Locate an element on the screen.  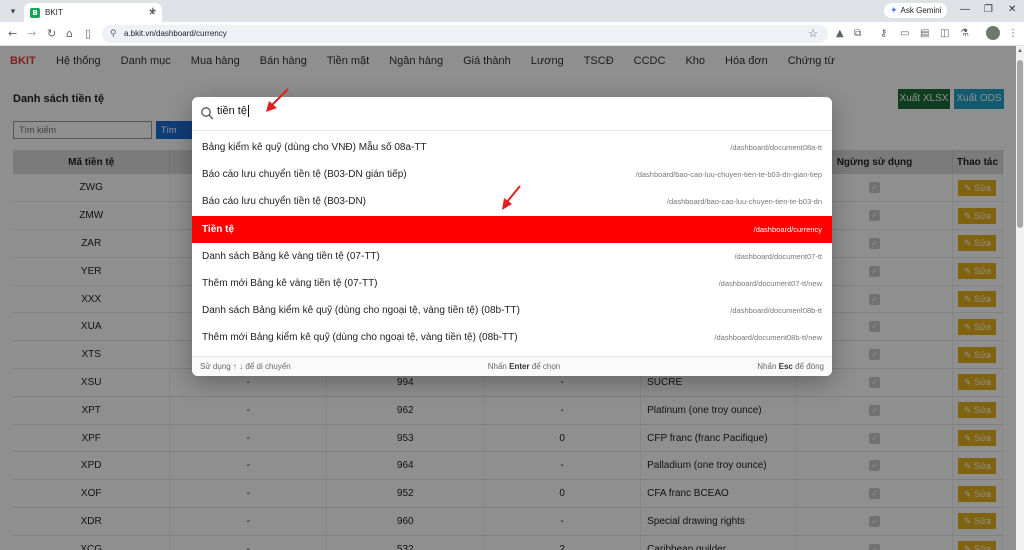
text-caret is located at coordinates (248, 111).